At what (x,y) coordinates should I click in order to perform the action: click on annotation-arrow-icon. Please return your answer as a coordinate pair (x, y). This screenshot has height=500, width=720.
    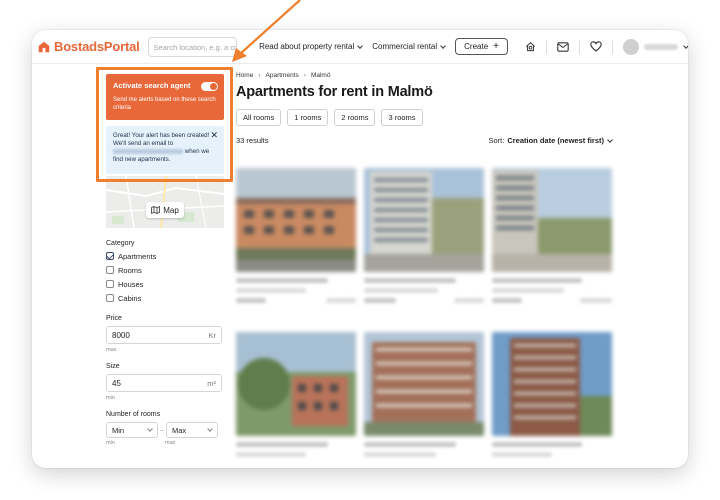
    Looking at the image, I should click on (266, 31).